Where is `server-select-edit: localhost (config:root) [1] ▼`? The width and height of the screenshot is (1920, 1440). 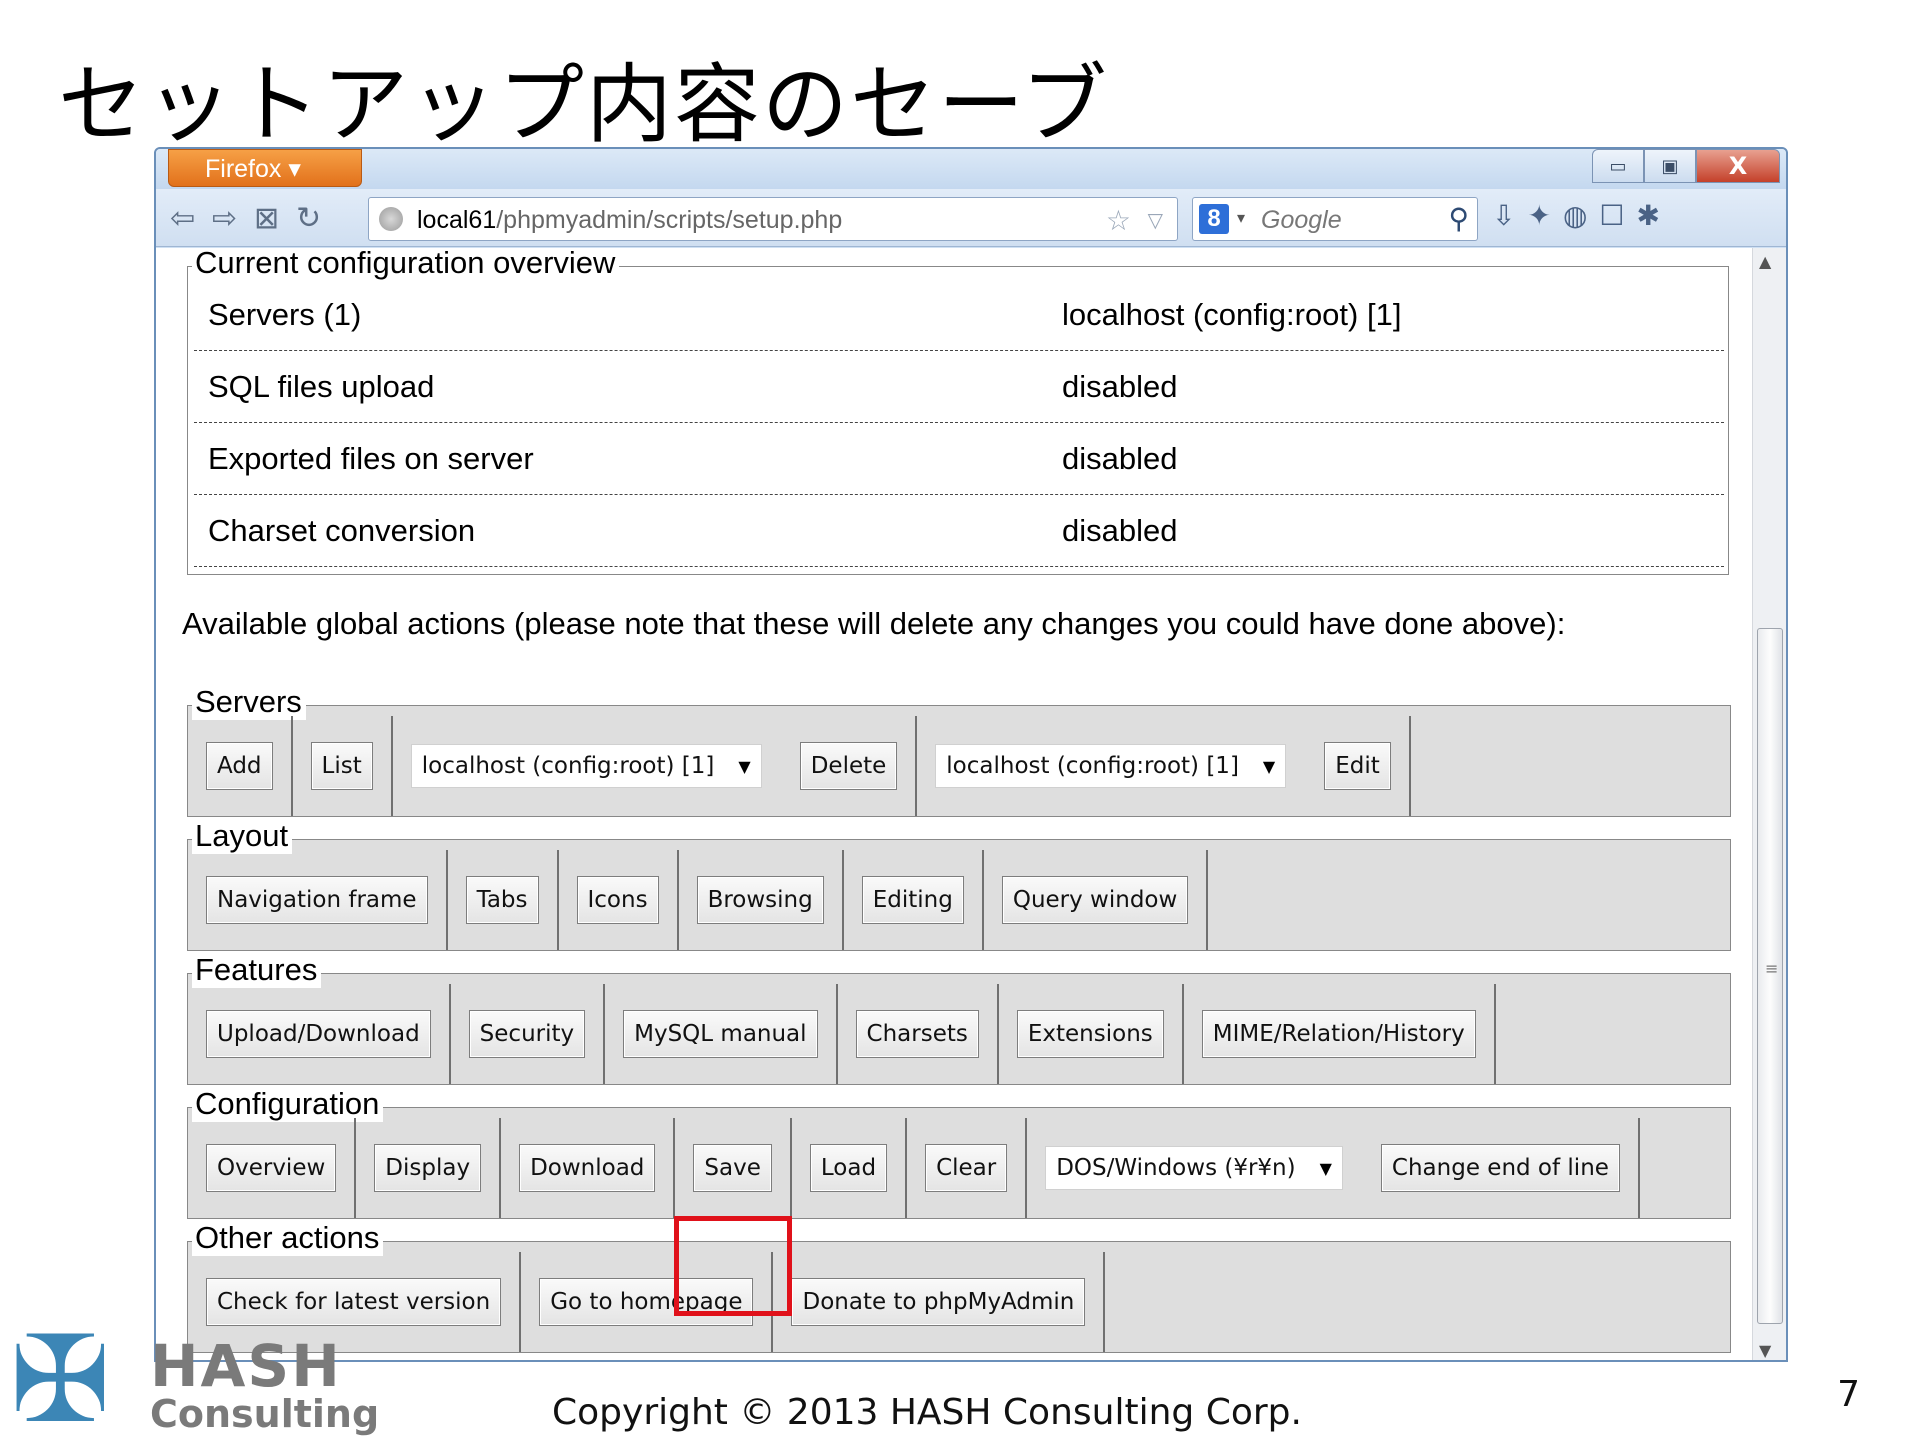
server-select-edit: localhost (config:root) [1] ▼ is located at coordinates (1111, 766).